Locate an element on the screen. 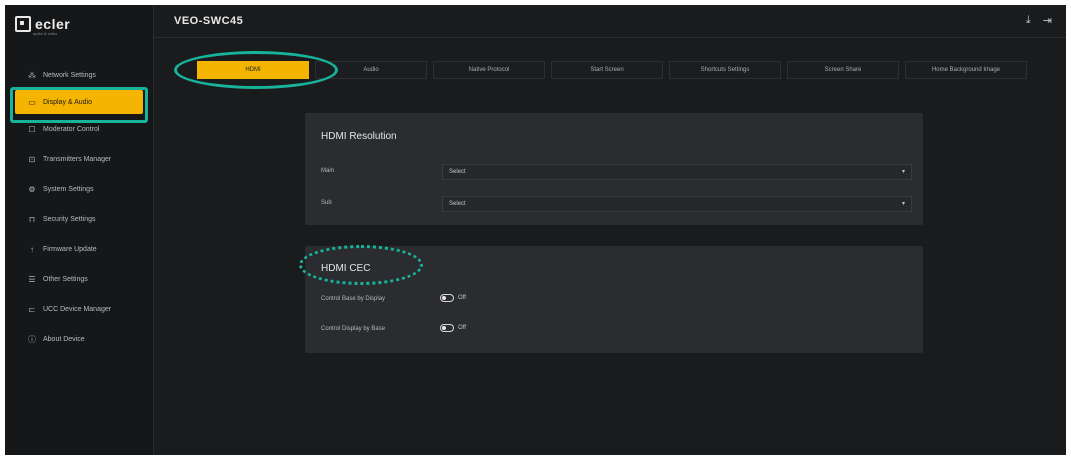 The width and height of the screenshot is (1071, 459). logout-icon: ⇥ is located at coordinates (1047, 20).